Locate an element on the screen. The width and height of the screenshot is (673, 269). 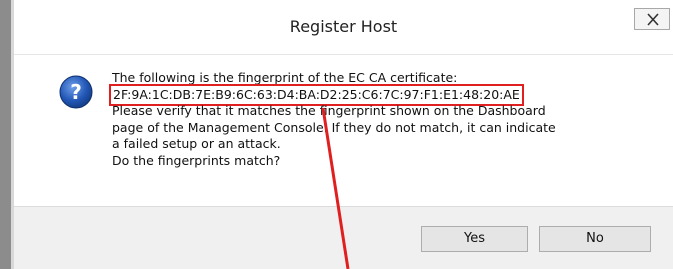
message-line-5: a failed setup or an attack. is located at coordinates (196, 144).